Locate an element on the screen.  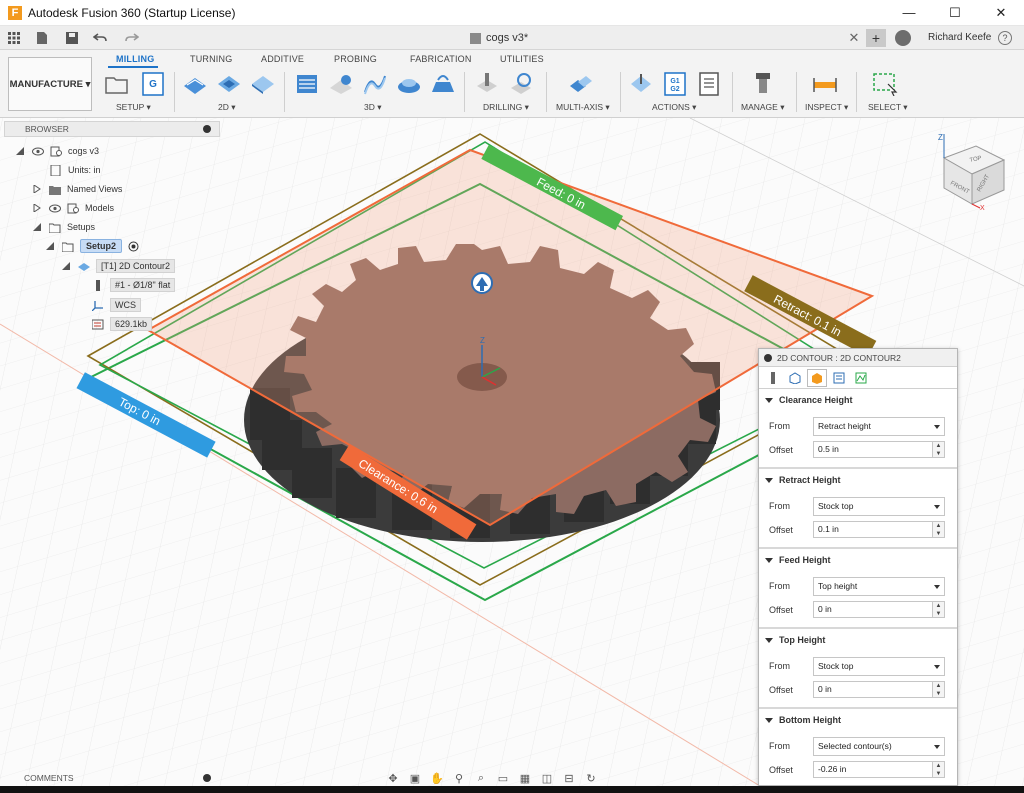
face-icon is located at coordinates (263, 84).